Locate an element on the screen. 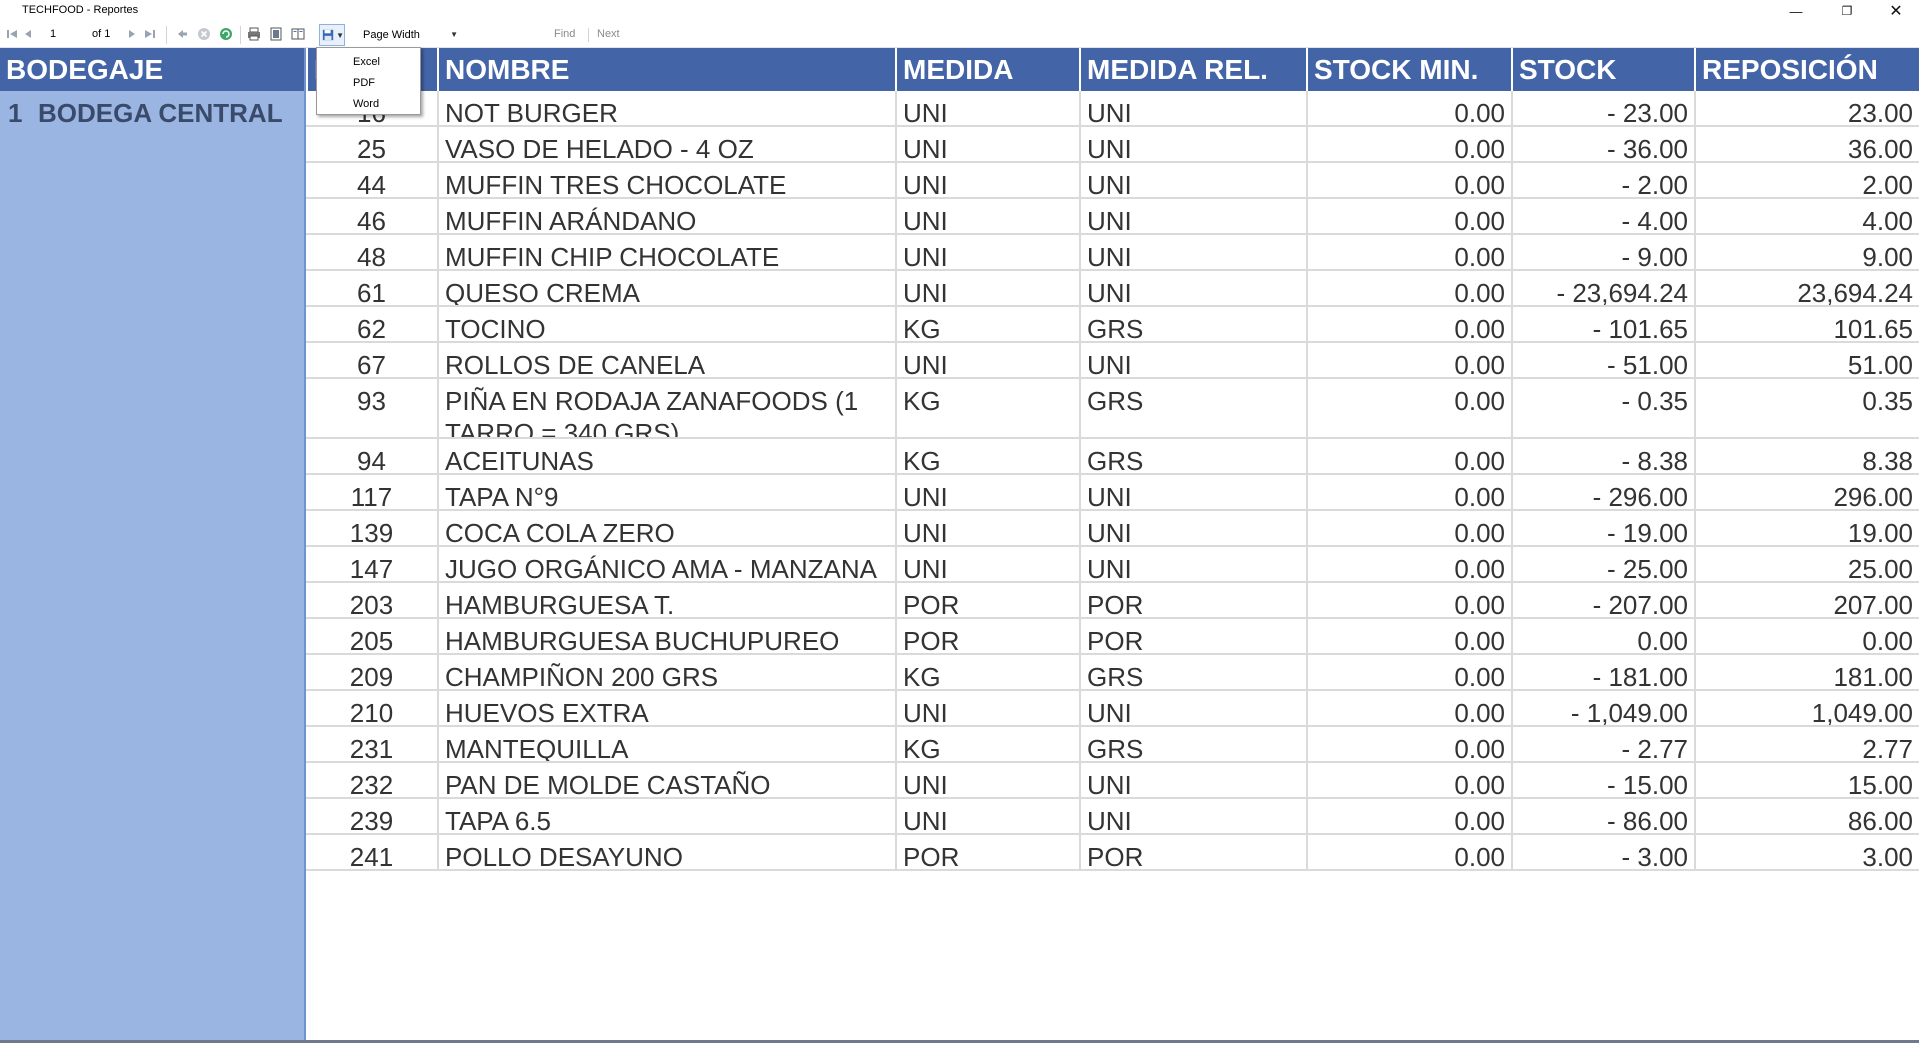 Image resolution: width=1919 pixels, height=1043 pixels. cell-stock: - 296.00 is located at coordinates (1602, 492).